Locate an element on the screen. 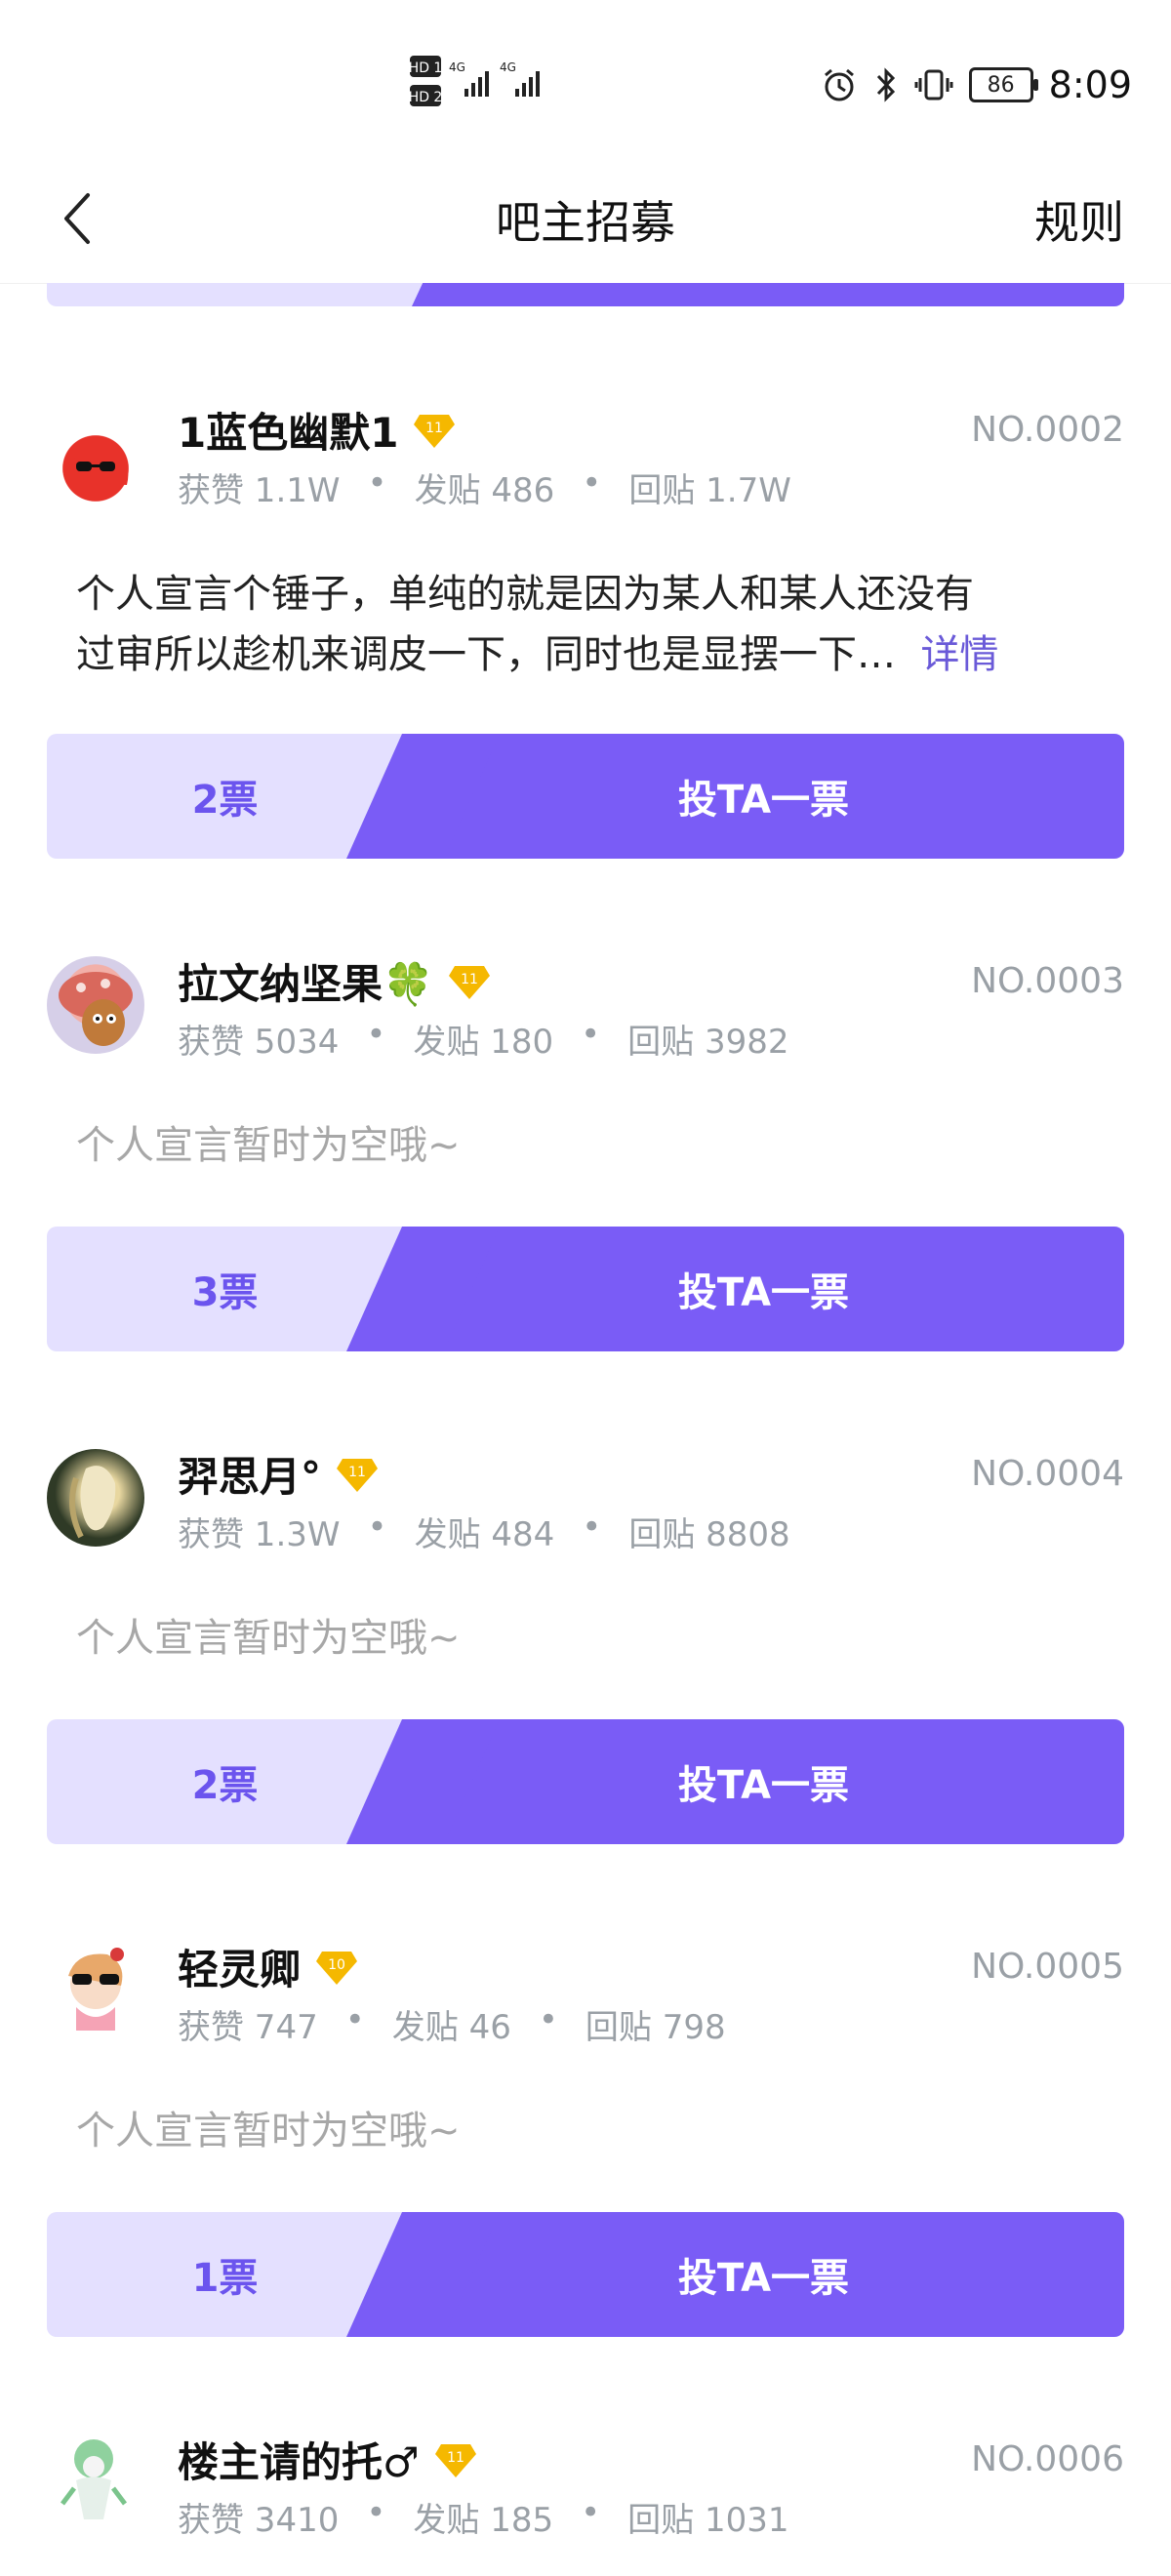 The width and height of the screenshot is (1171, 2576). user-stats: 获赞 5034 • 发贴 180 • 回贴 3982 is located at coordinates (483, 1038).